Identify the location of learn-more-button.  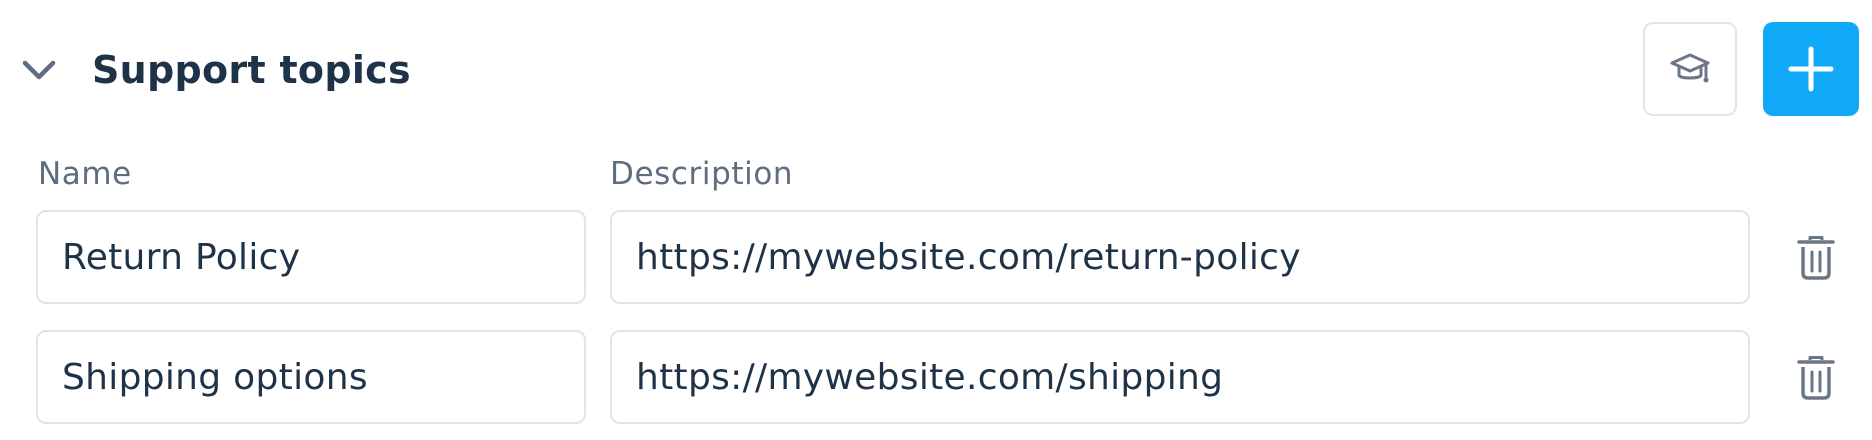
(1690, 69).